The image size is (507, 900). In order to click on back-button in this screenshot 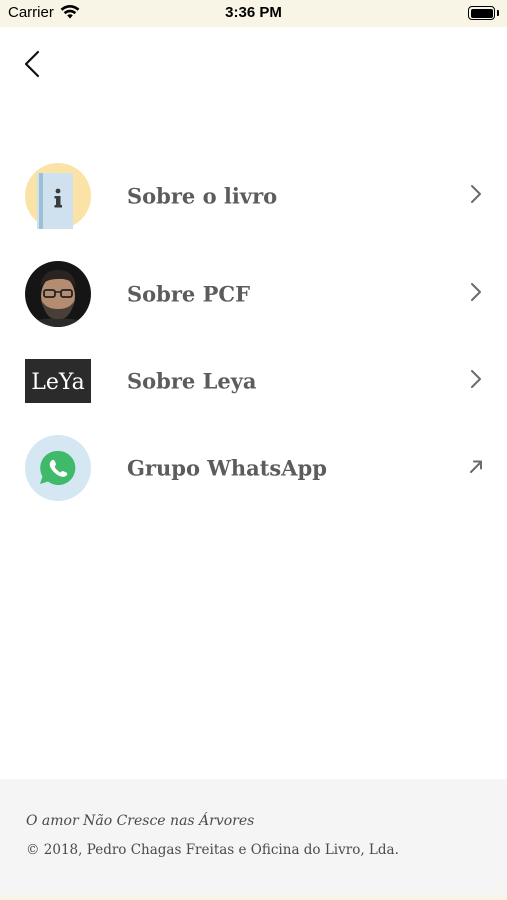, I will do `click(34, 64)`.